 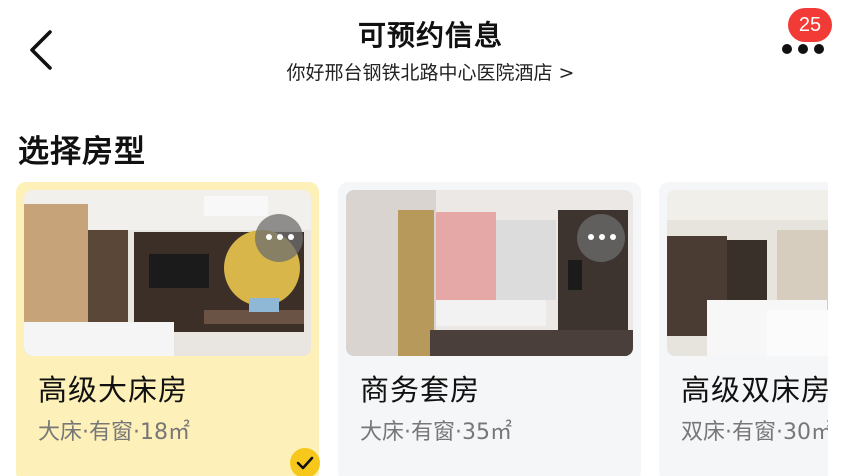 What do you see at coordinates (305, 462) in the screenshot?
I see `selected-check-icon` at bounding box center [305, 462].